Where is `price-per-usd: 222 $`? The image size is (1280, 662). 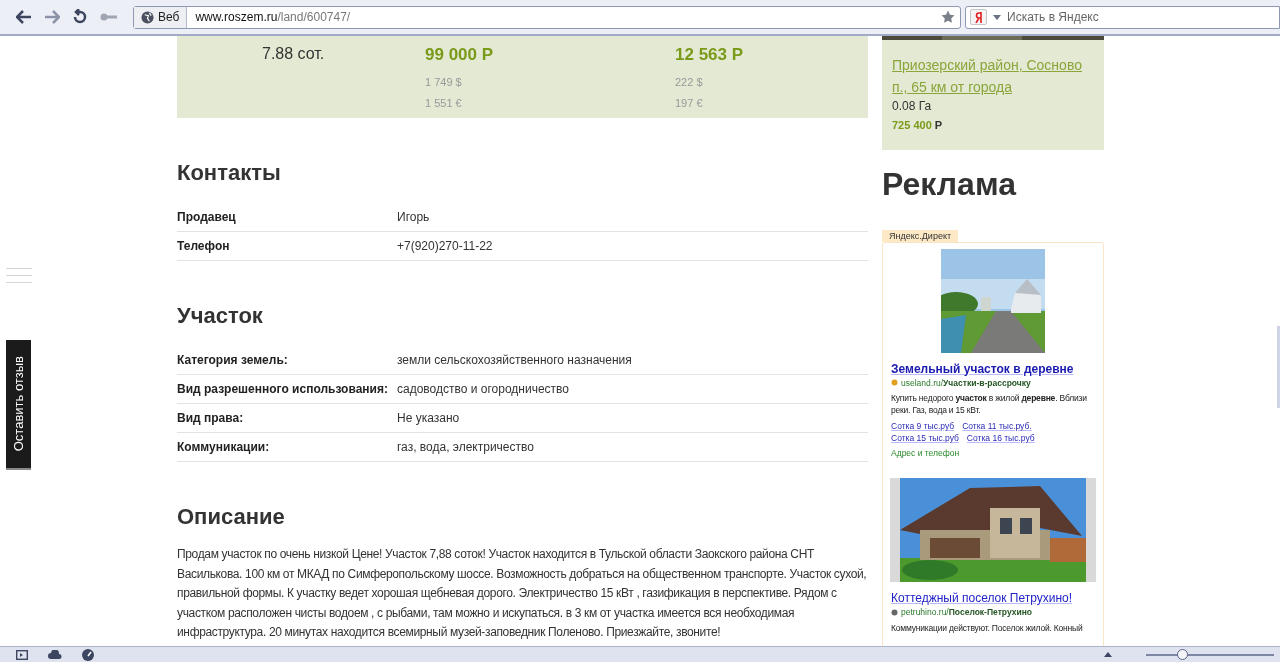
price-per-usd: 222 $ is located at coordinates (689, 82).